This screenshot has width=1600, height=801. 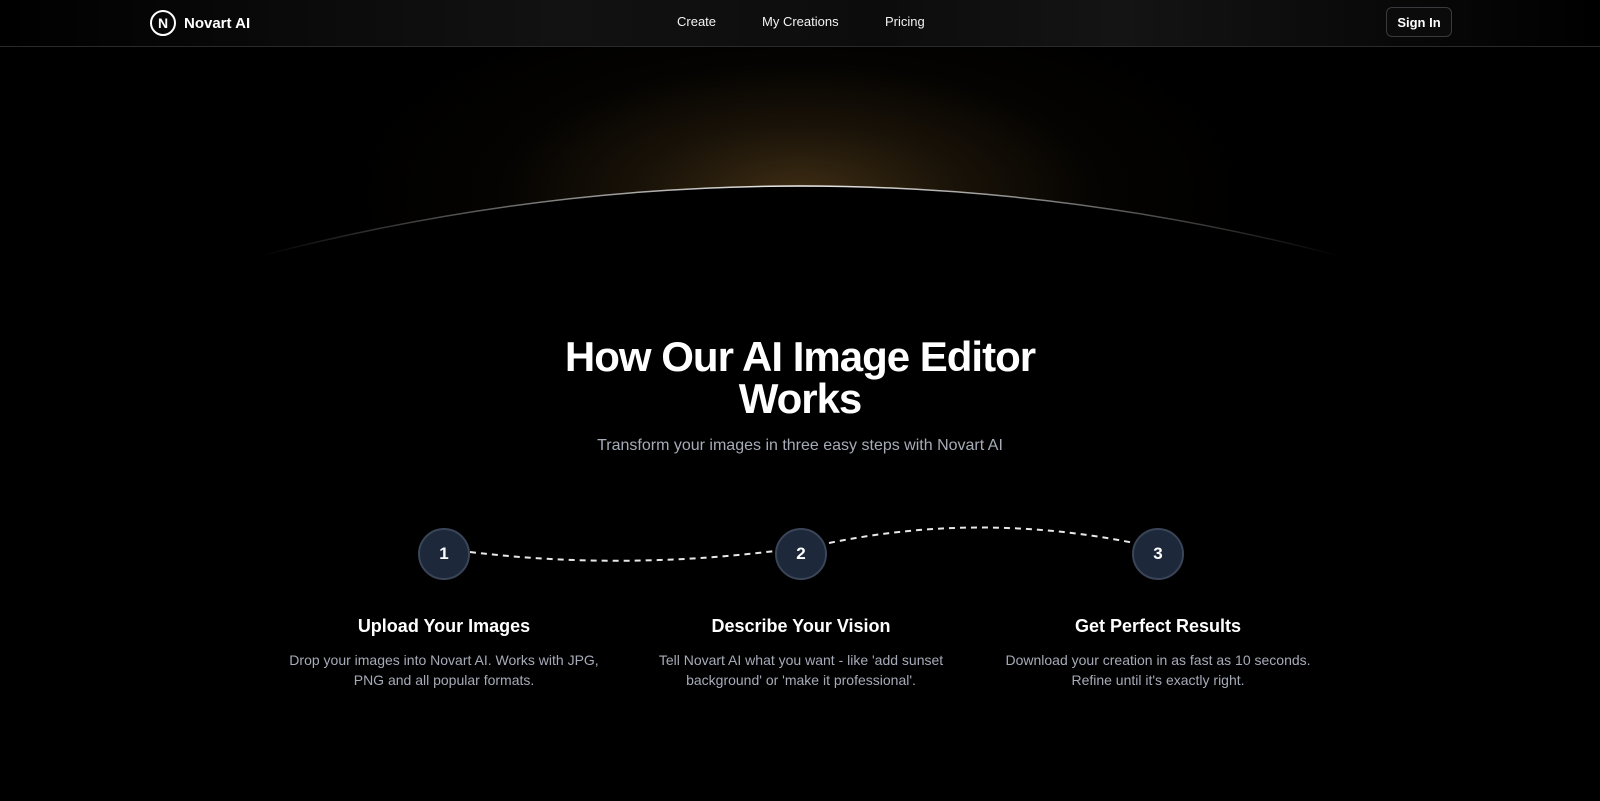 I want to click on sign-in-button: Sign In, so click(x=1419, y=22).